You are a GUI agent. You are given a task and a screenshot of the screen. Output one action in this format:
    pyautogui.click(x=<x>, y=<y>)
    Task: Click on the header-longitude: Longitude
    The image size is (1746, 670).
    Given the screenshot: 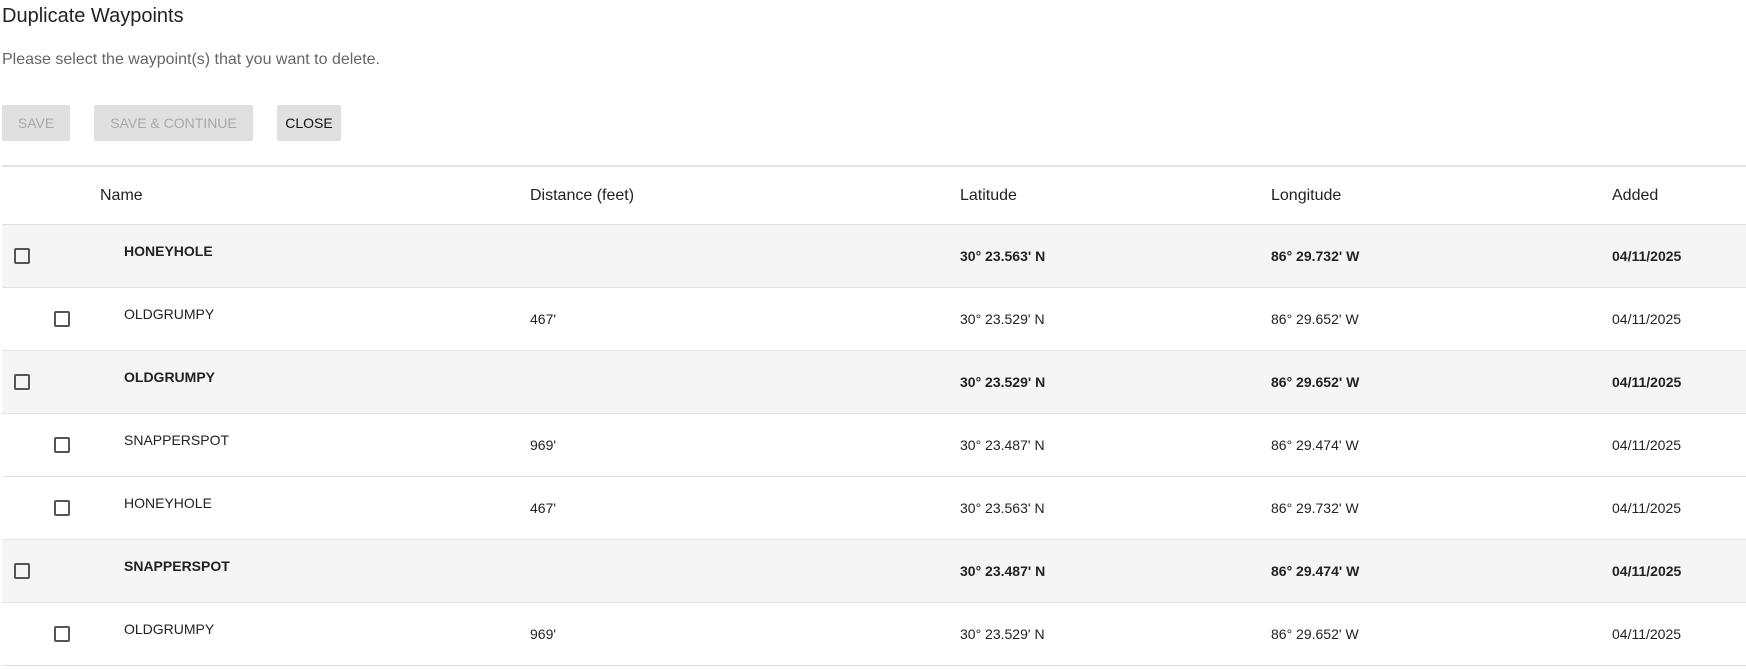 What is the action you would take?
    pyautogui.click(x=1306, y=195)
    